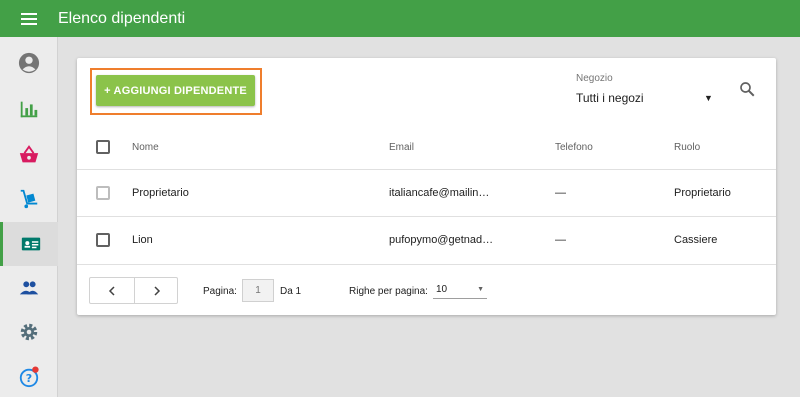 This screenshot has width=800, height=397. Describe the element at coordinates (400, 18) in the screenshot. I see `top-app-bar: Elenco dipendenti` at that location.